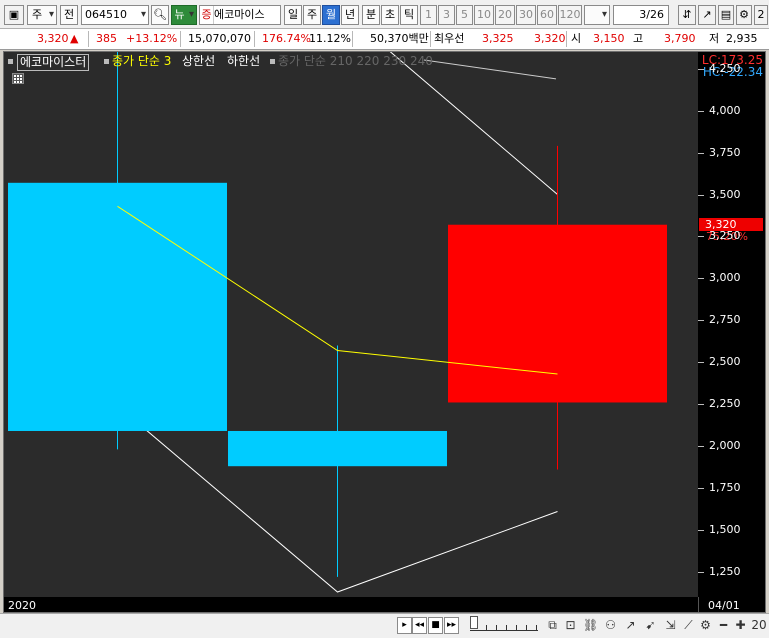  I want to click on extra-dropdown, so click(597, 15).